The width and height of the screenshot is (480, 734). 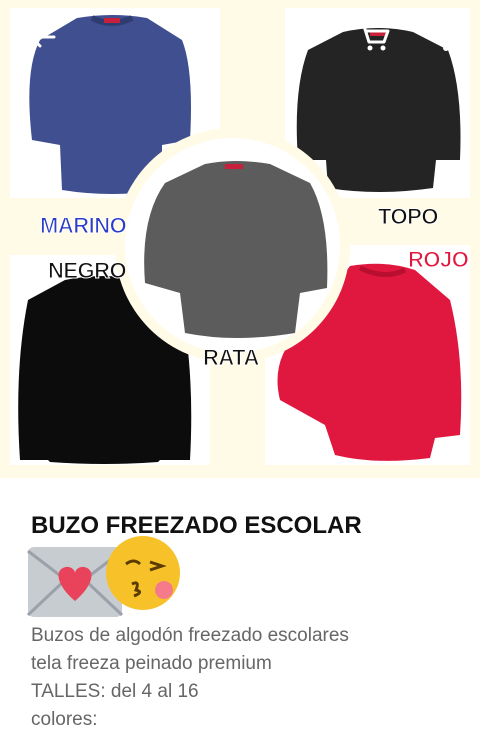 I want to click on label-marino: MARINO, so click(x=83, y=226).